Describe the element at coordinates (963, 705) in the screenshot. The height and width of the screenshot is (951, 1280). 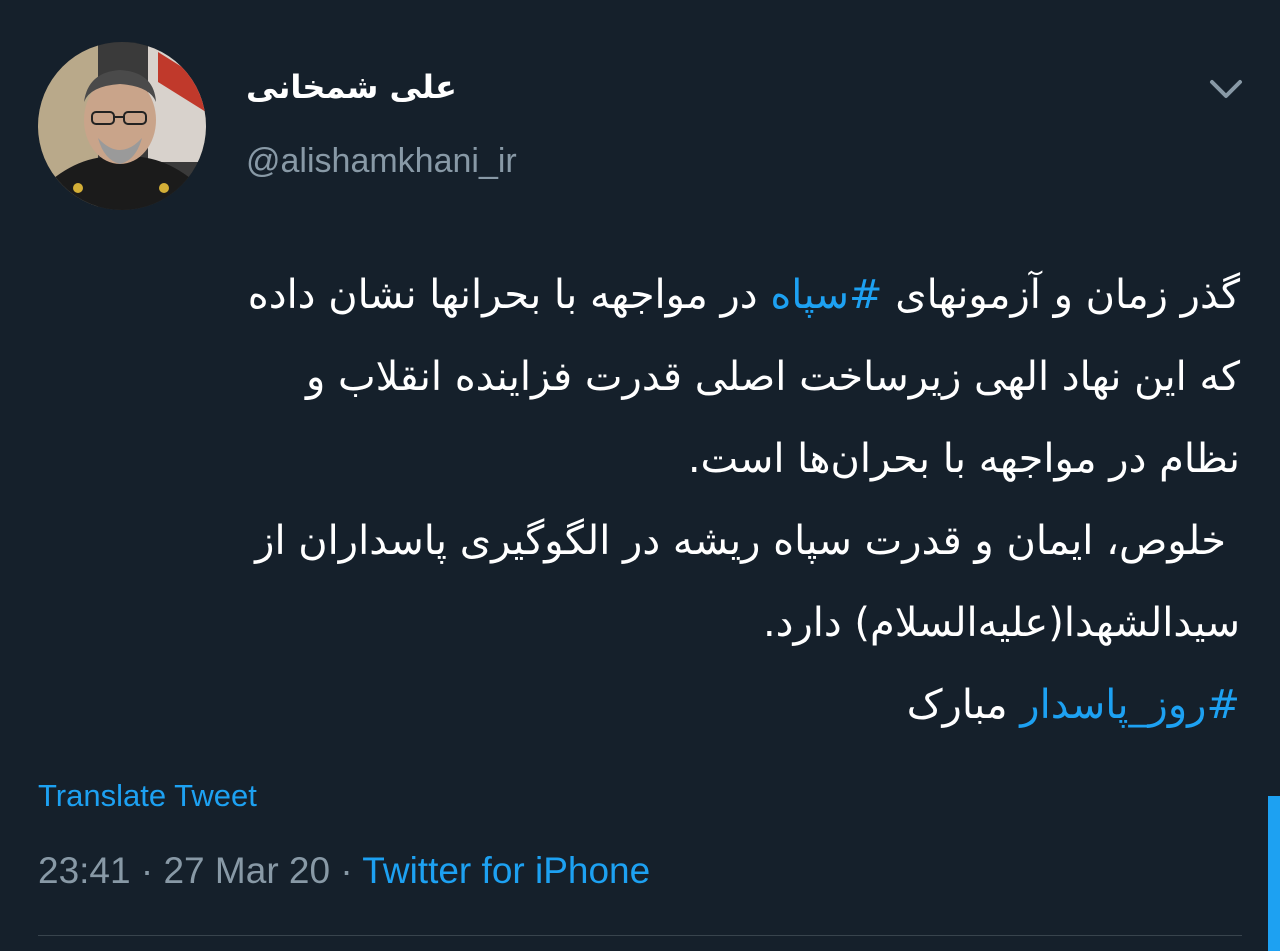
I see `tweet-text-segment: مبارک` at that location.